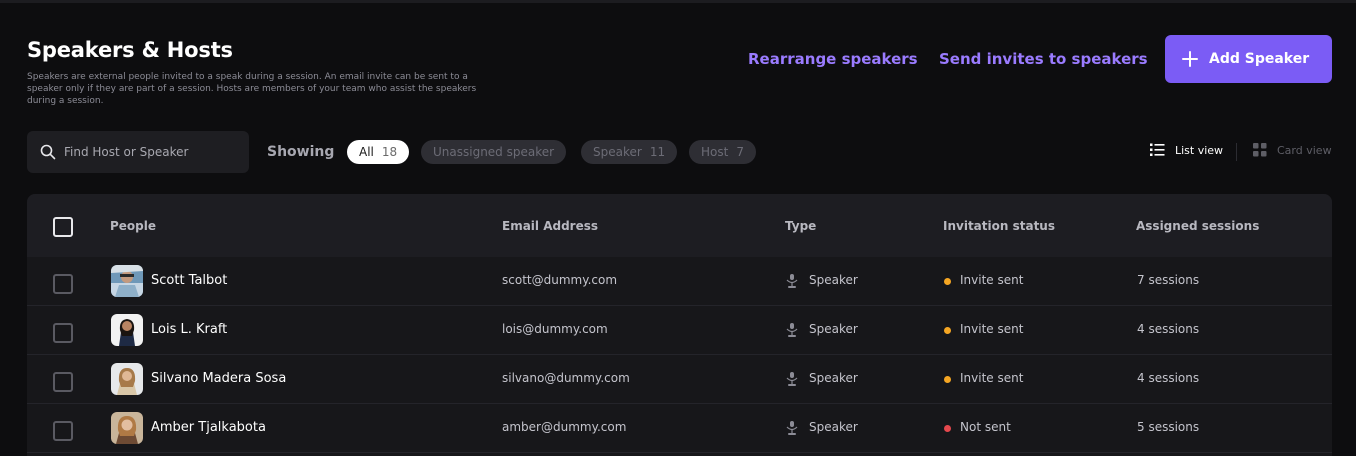  Describe the element at coordinates (657, 152) in the screenshot. I see `chip-count: 11` at that location.